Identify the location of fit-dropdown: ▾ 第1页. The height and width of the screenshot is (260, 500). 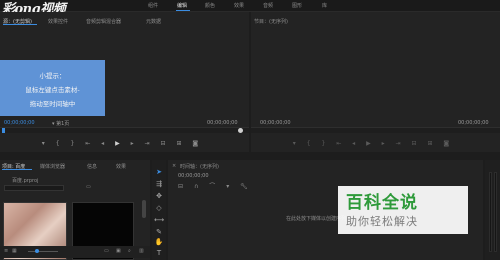
(60, 123).